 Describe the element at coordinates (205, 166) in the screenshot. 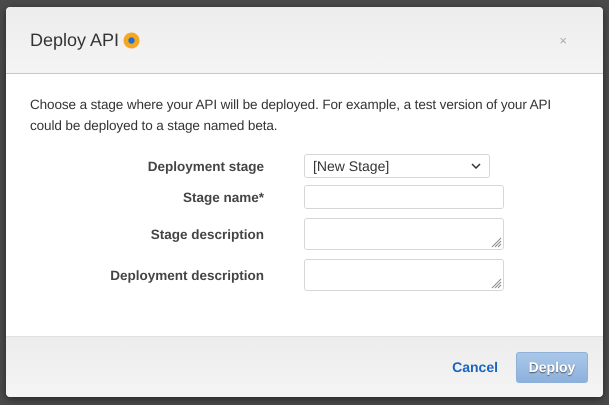

I see `field-label: Deployment stage` at that location.